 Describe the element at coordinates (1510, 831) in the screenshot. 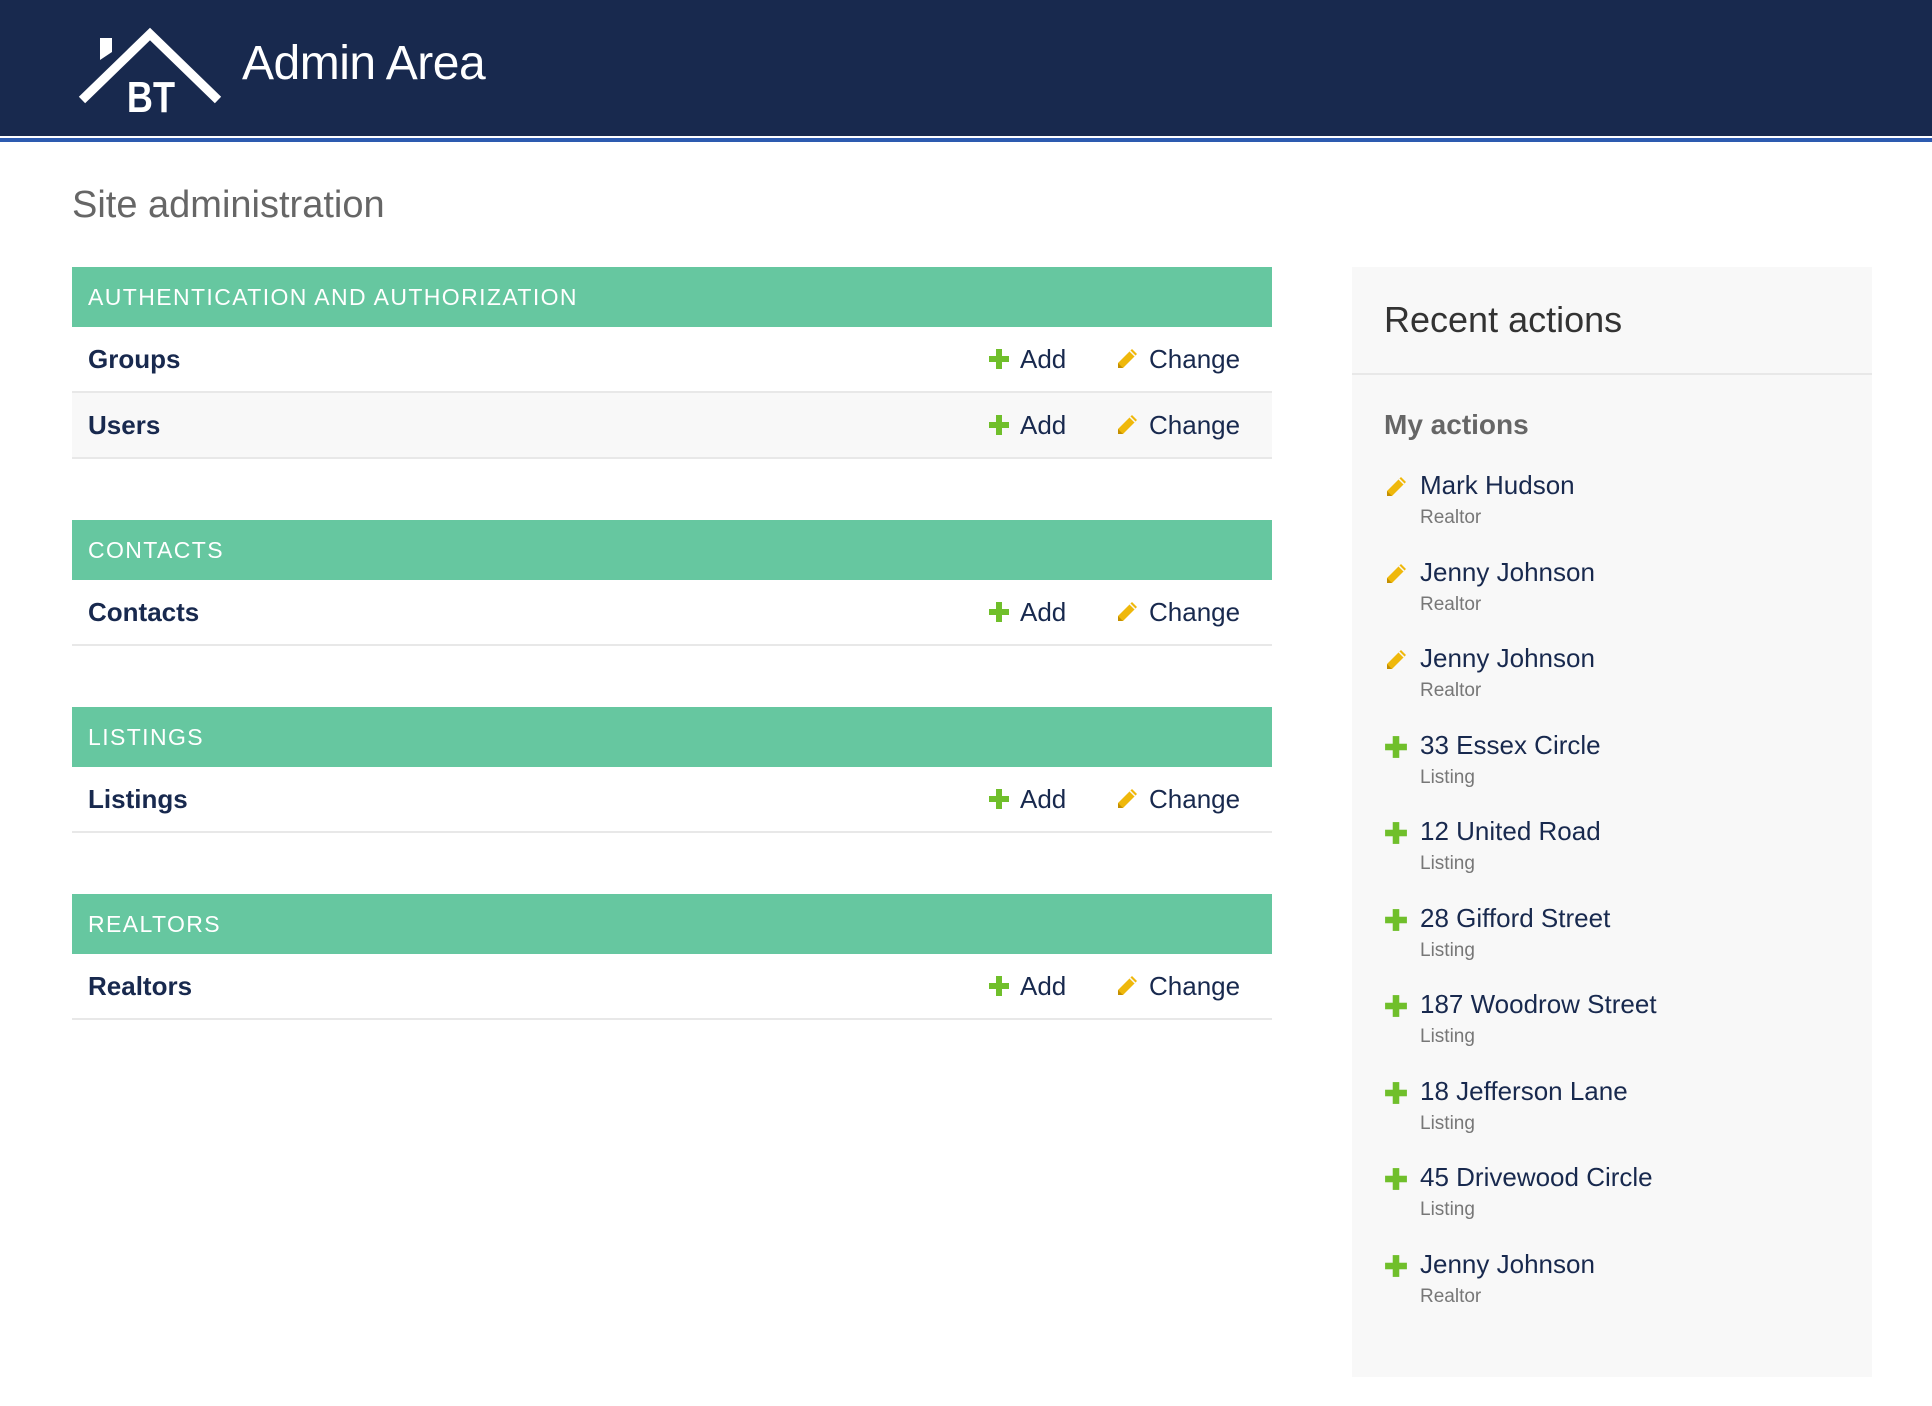

I see `recent-action-link: 12 United Road` at that location.